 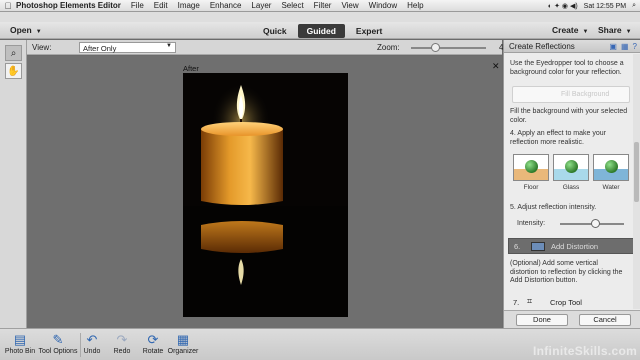 I want to click on fill-background-button: Fill Background, so click(x=571, y=94).